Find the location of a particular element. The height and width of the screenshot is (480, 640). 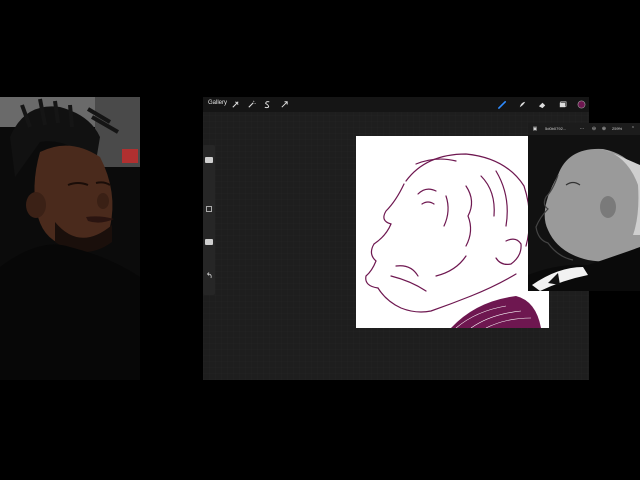

modify-button is located at coordinates (209, 209).